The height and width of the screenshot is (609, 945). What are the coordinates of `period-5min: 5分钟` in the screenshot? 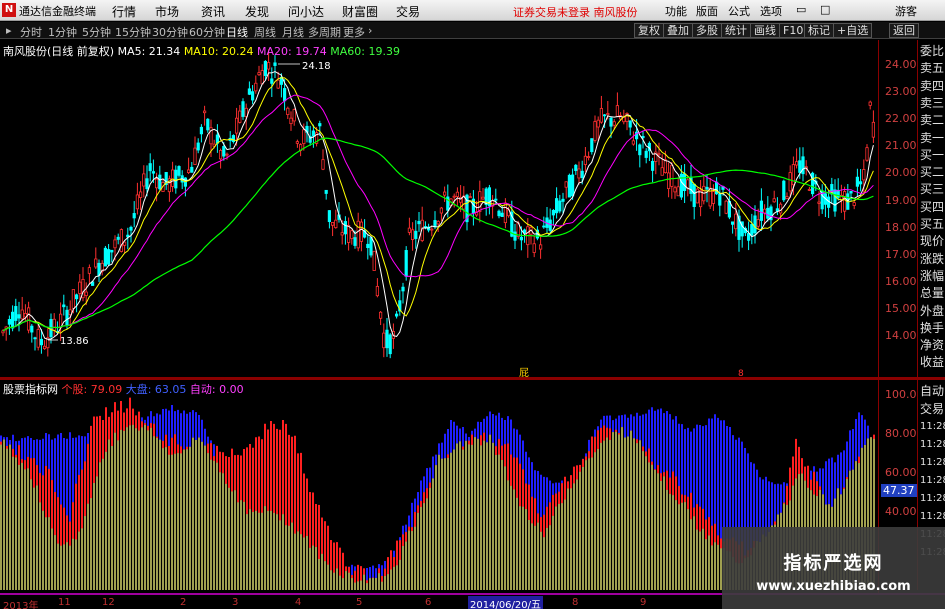 It's located at (96, 32).